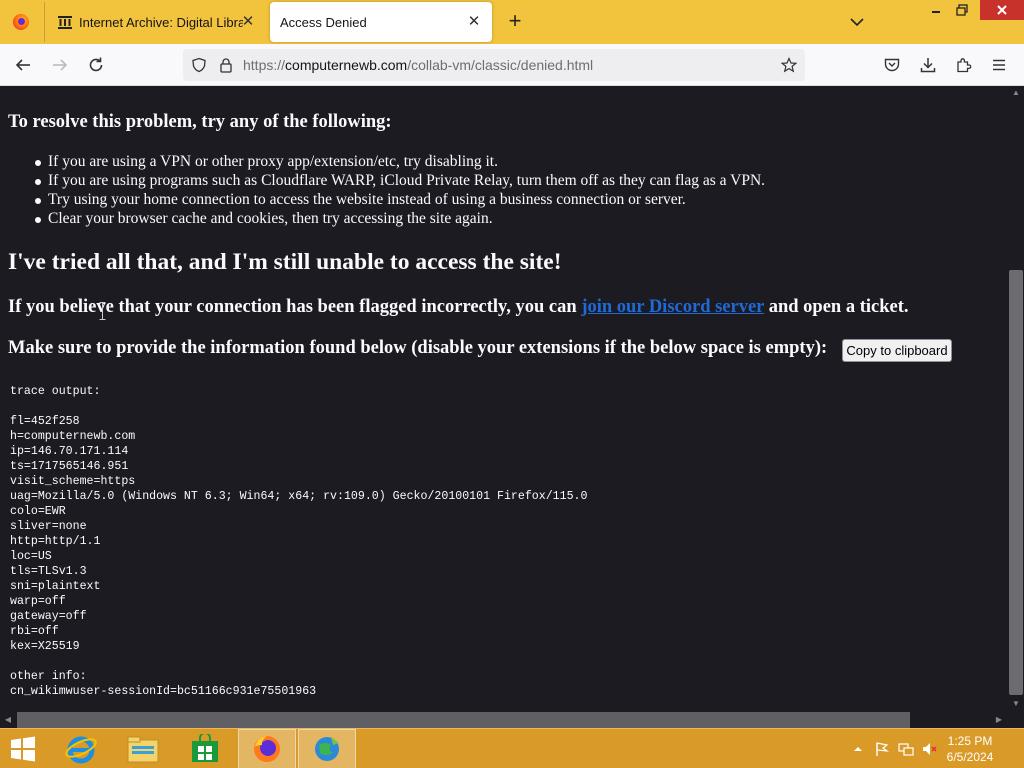 This screenshot has width=1024, height=768. I want to click on shield-icon, so click(199, 65).